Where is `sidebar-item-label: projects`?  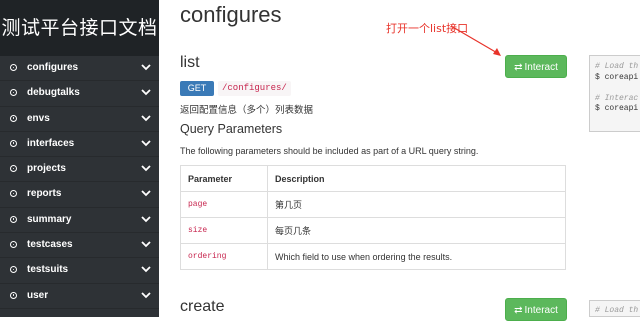 sidebar-item-label: projects is located at coordinates (46, 169).